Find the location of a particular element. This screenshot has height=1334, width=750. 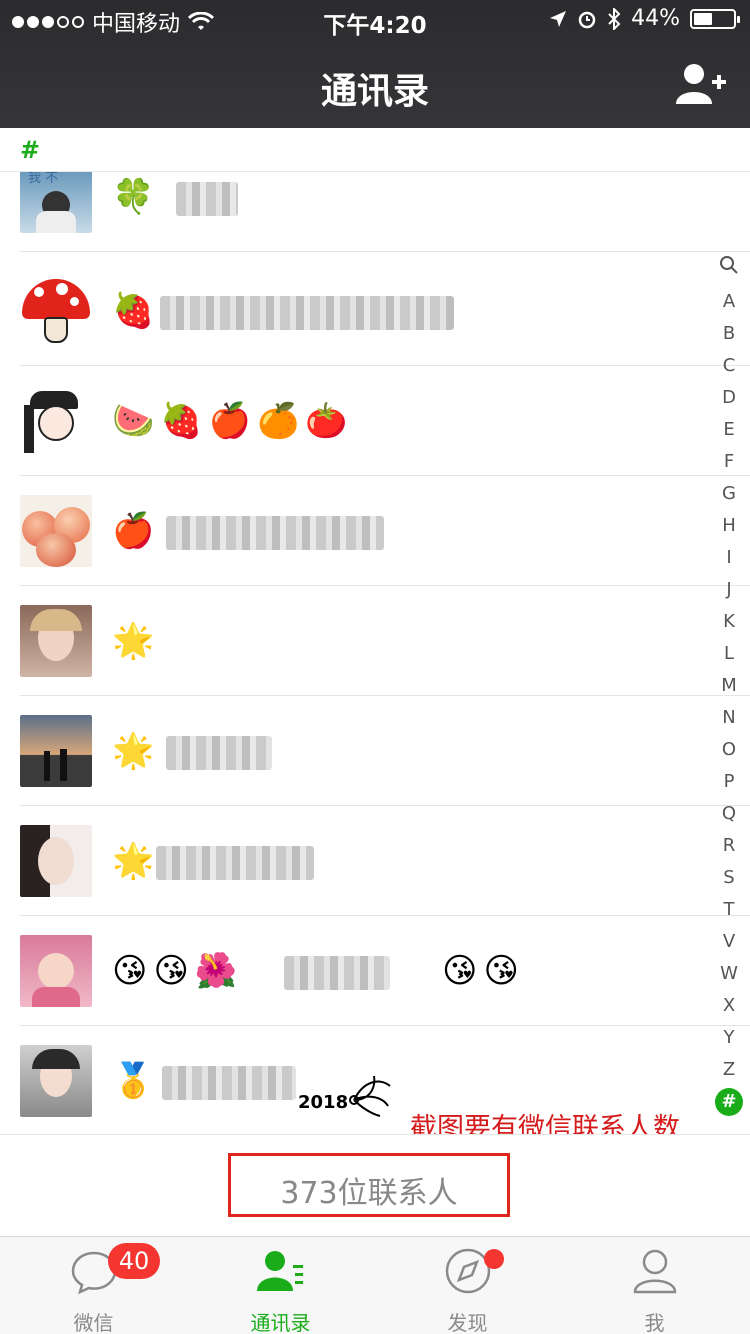

section-header-label: # is located at coordinates (30, 150).